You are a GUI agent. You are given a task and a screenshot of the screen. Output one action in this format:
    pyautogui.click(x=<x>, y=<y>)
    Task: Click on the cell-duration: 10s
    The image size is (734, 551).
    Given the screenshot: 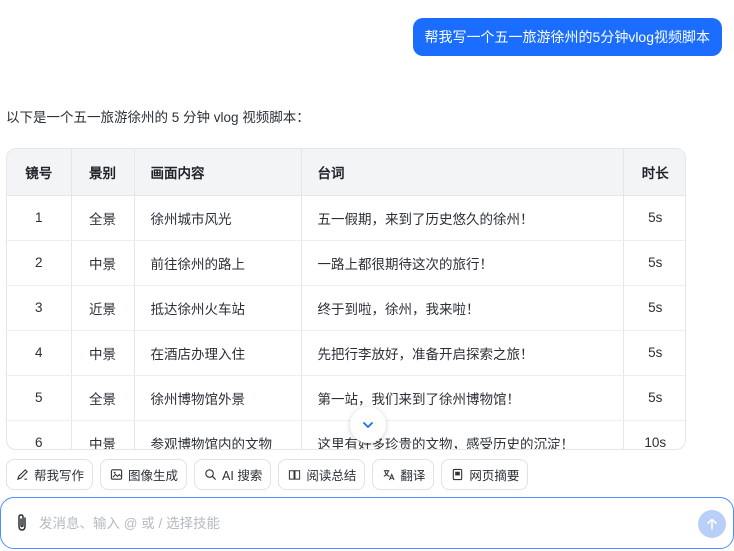 What is the action you would take?
    pyautogui.click(x=654, y=434)
    